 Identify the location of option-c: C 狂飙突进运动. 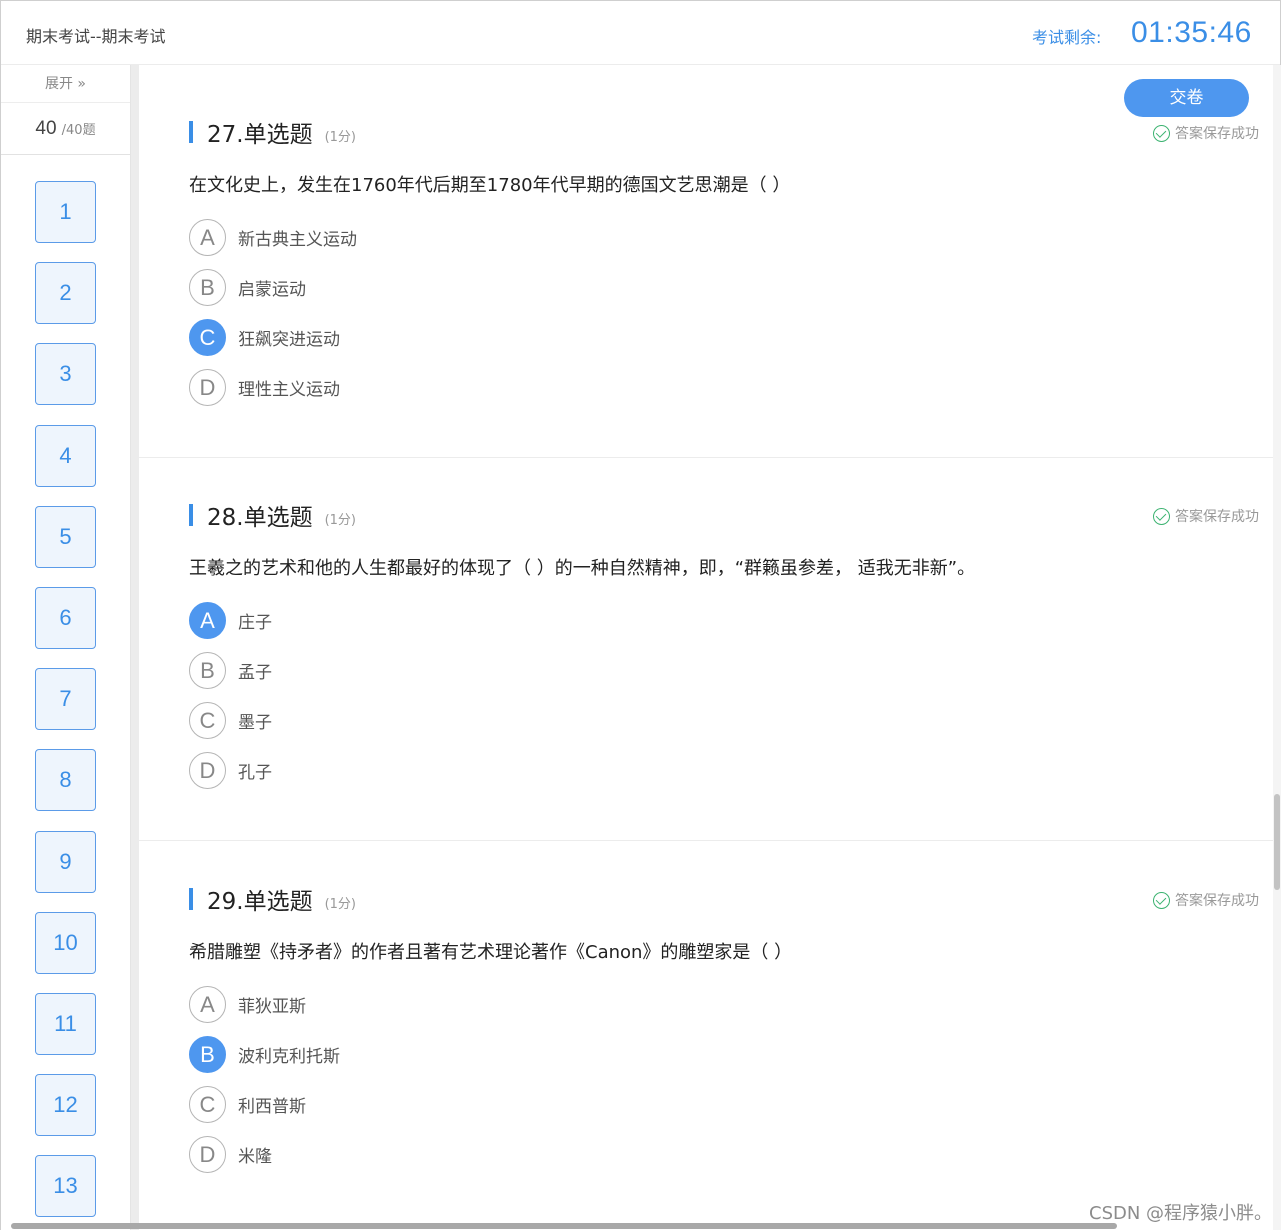
(264, 337).